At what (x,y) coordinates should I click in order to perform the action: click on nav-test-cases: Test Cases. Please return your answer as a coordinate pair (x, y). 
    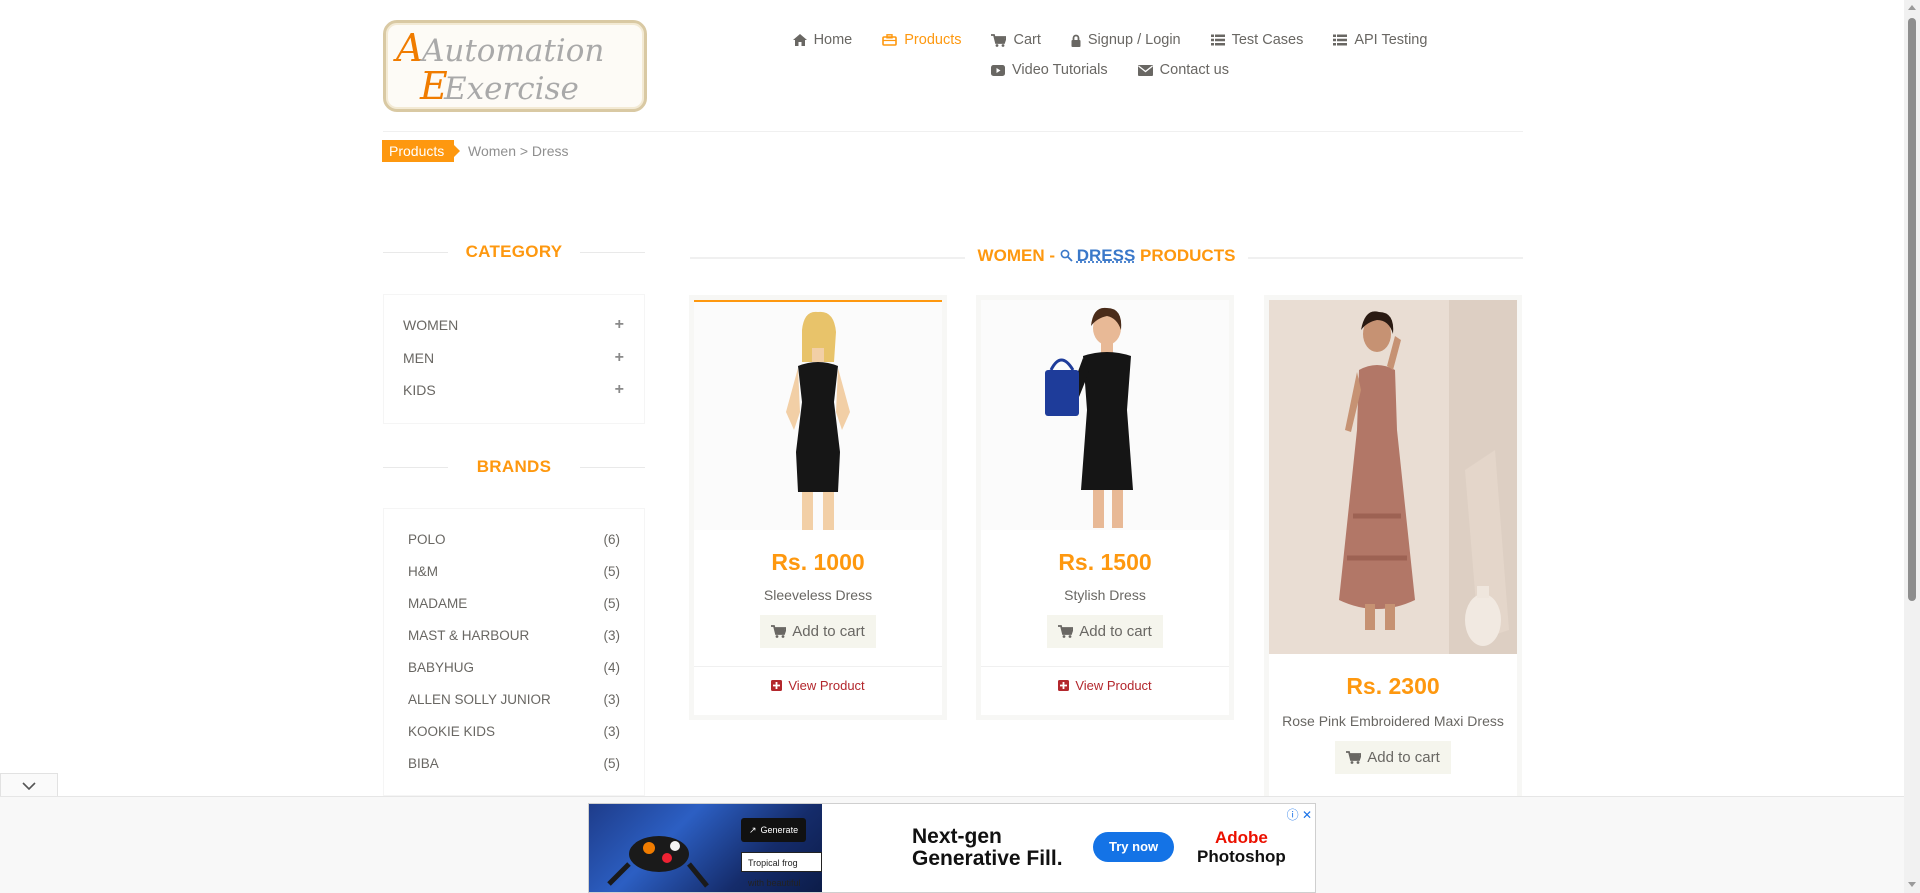
    Looking at the image, I should click on (1256, 40).